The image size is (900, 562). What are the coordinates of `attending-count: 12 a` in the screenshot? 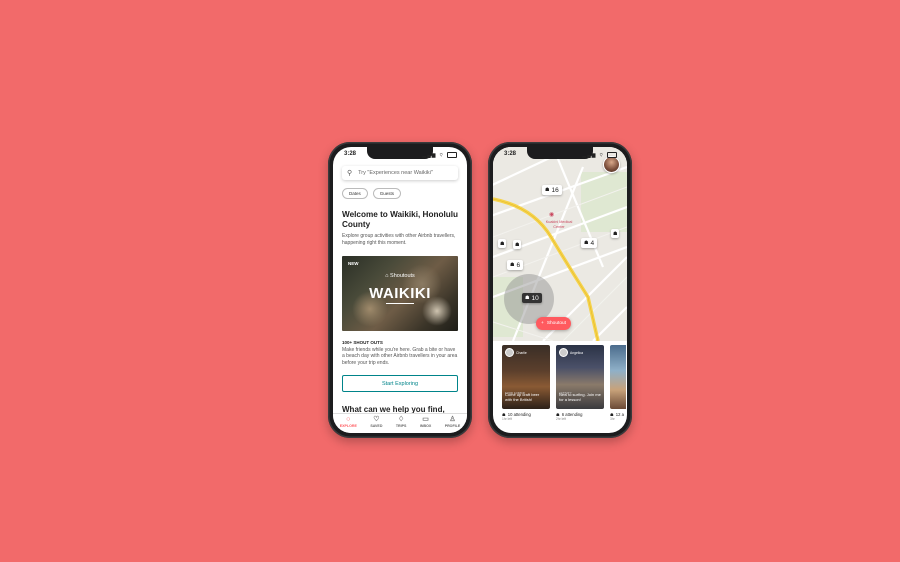 It's located at (619, 414).